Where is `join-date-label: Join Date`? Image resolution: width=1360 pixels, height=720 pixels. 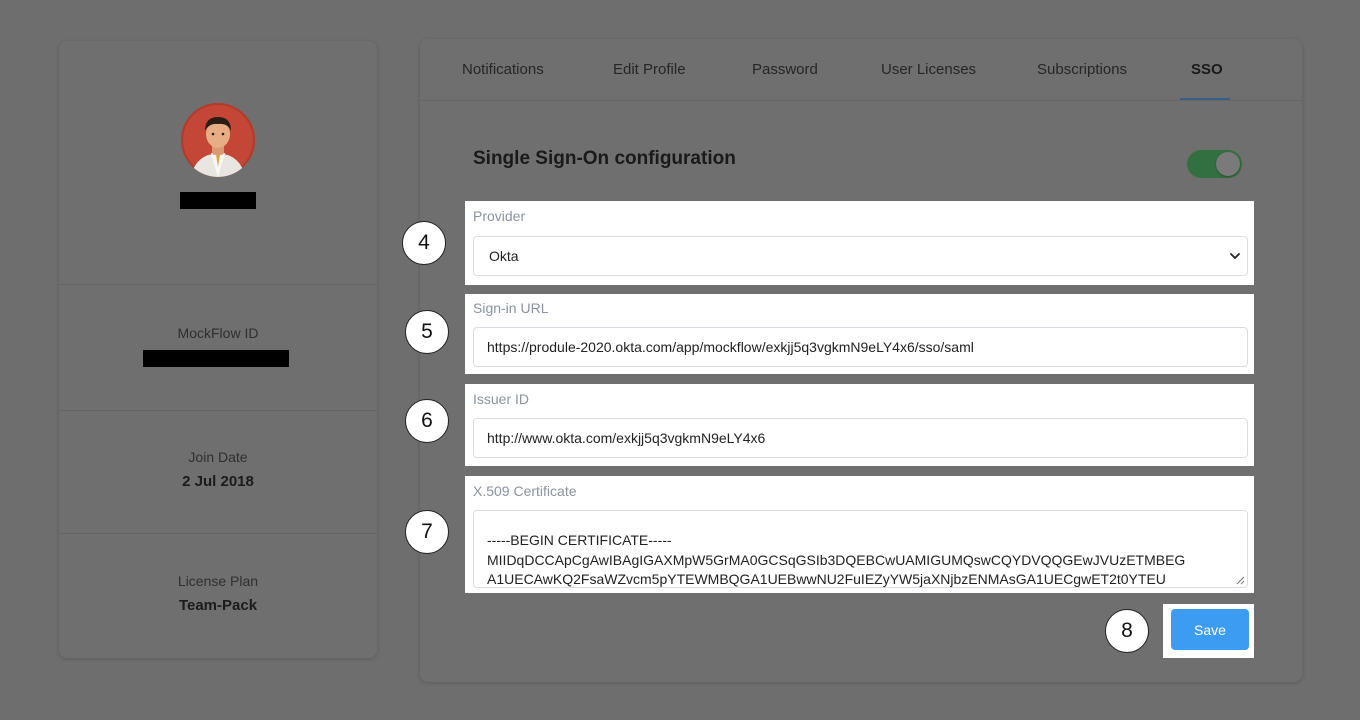 join-date-label: Join Date is located at coordinates (218, 457).